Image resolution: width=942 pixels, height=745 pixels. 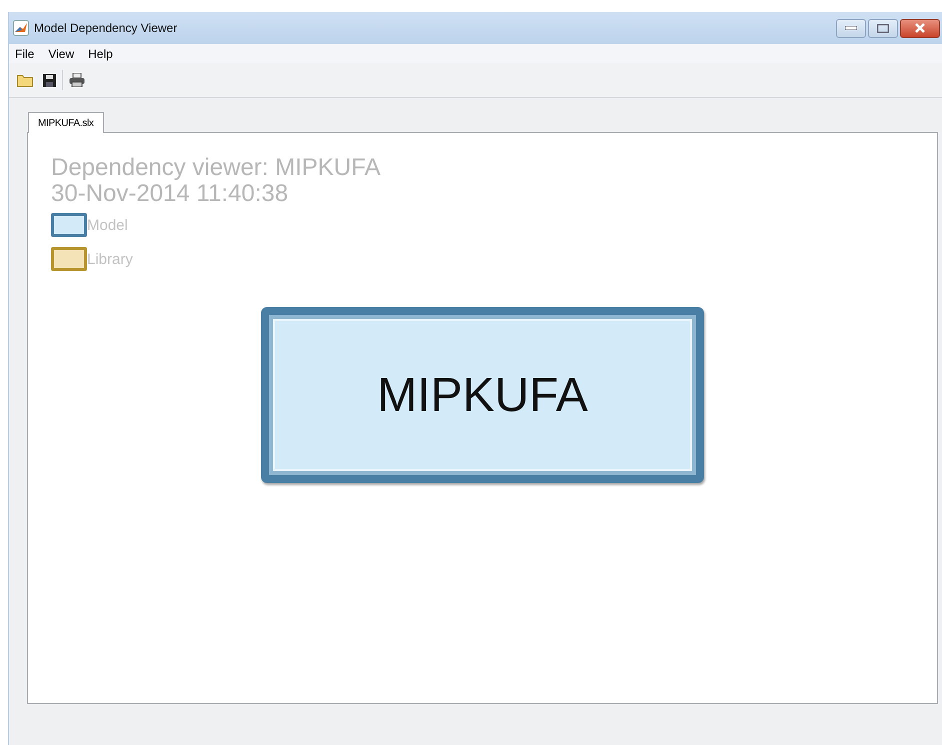 I want to click on close-button, so click(x=920, y=28).